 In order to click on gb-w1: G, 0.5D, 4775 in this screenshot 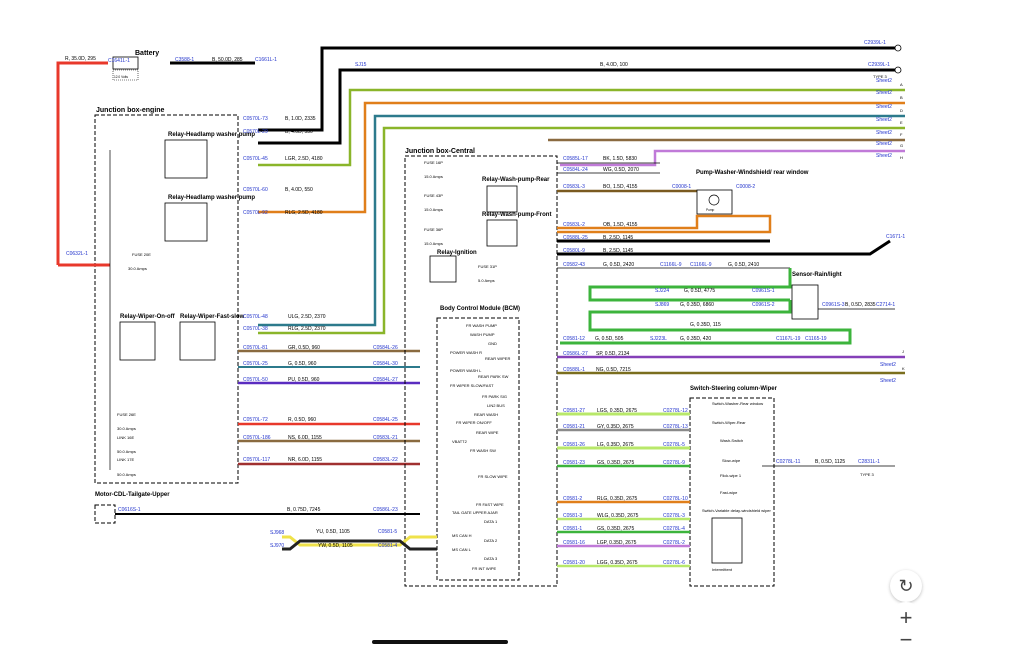, I will do `click(699, 291)`.